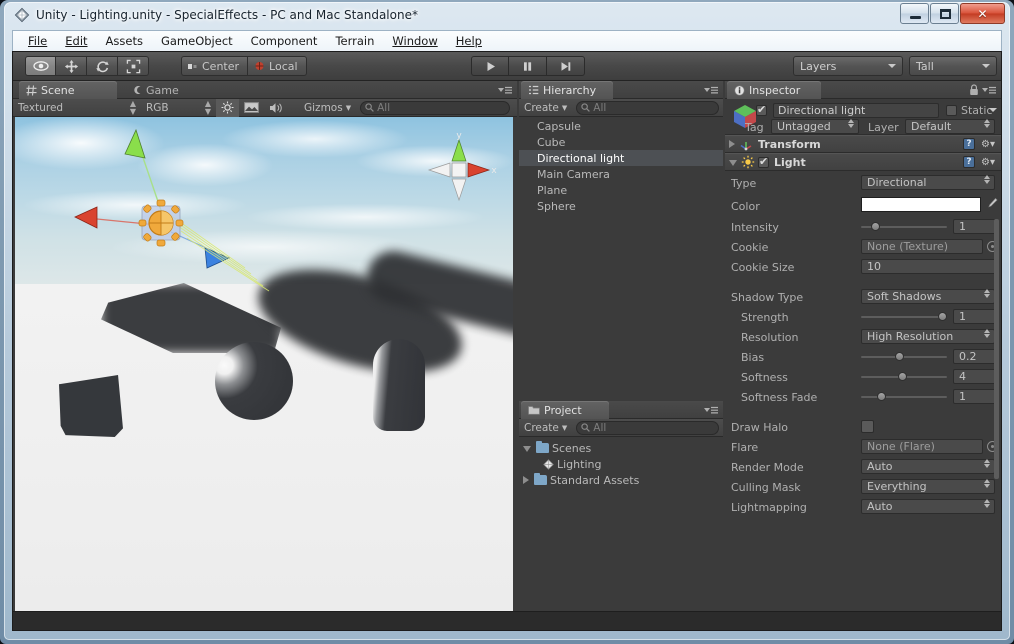 The width and height of the screenshot is (1014, 644). I want to click on audio-toggle, so click(276, 108).